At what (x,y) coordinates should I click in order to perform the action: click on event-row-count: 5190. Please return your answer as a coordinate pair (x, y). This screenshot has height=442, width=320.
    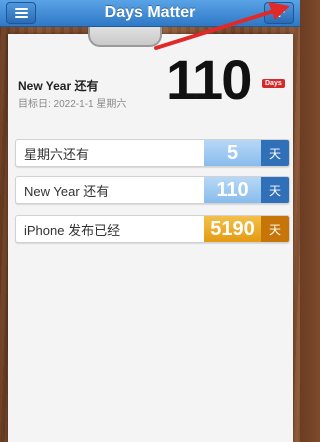
    Looking at the image, I should click on (232, 229).